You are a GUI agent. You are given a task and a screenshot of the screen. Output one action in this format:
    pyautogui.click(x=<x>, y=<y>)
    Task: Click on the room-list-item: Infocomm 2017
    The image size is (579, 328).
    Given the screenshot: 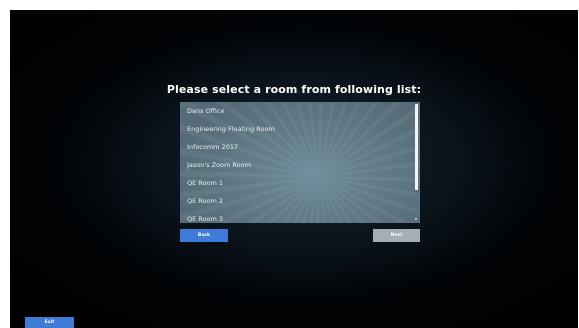 What is the action you would take?
    pyautogui.click(x=297, y=147)
    